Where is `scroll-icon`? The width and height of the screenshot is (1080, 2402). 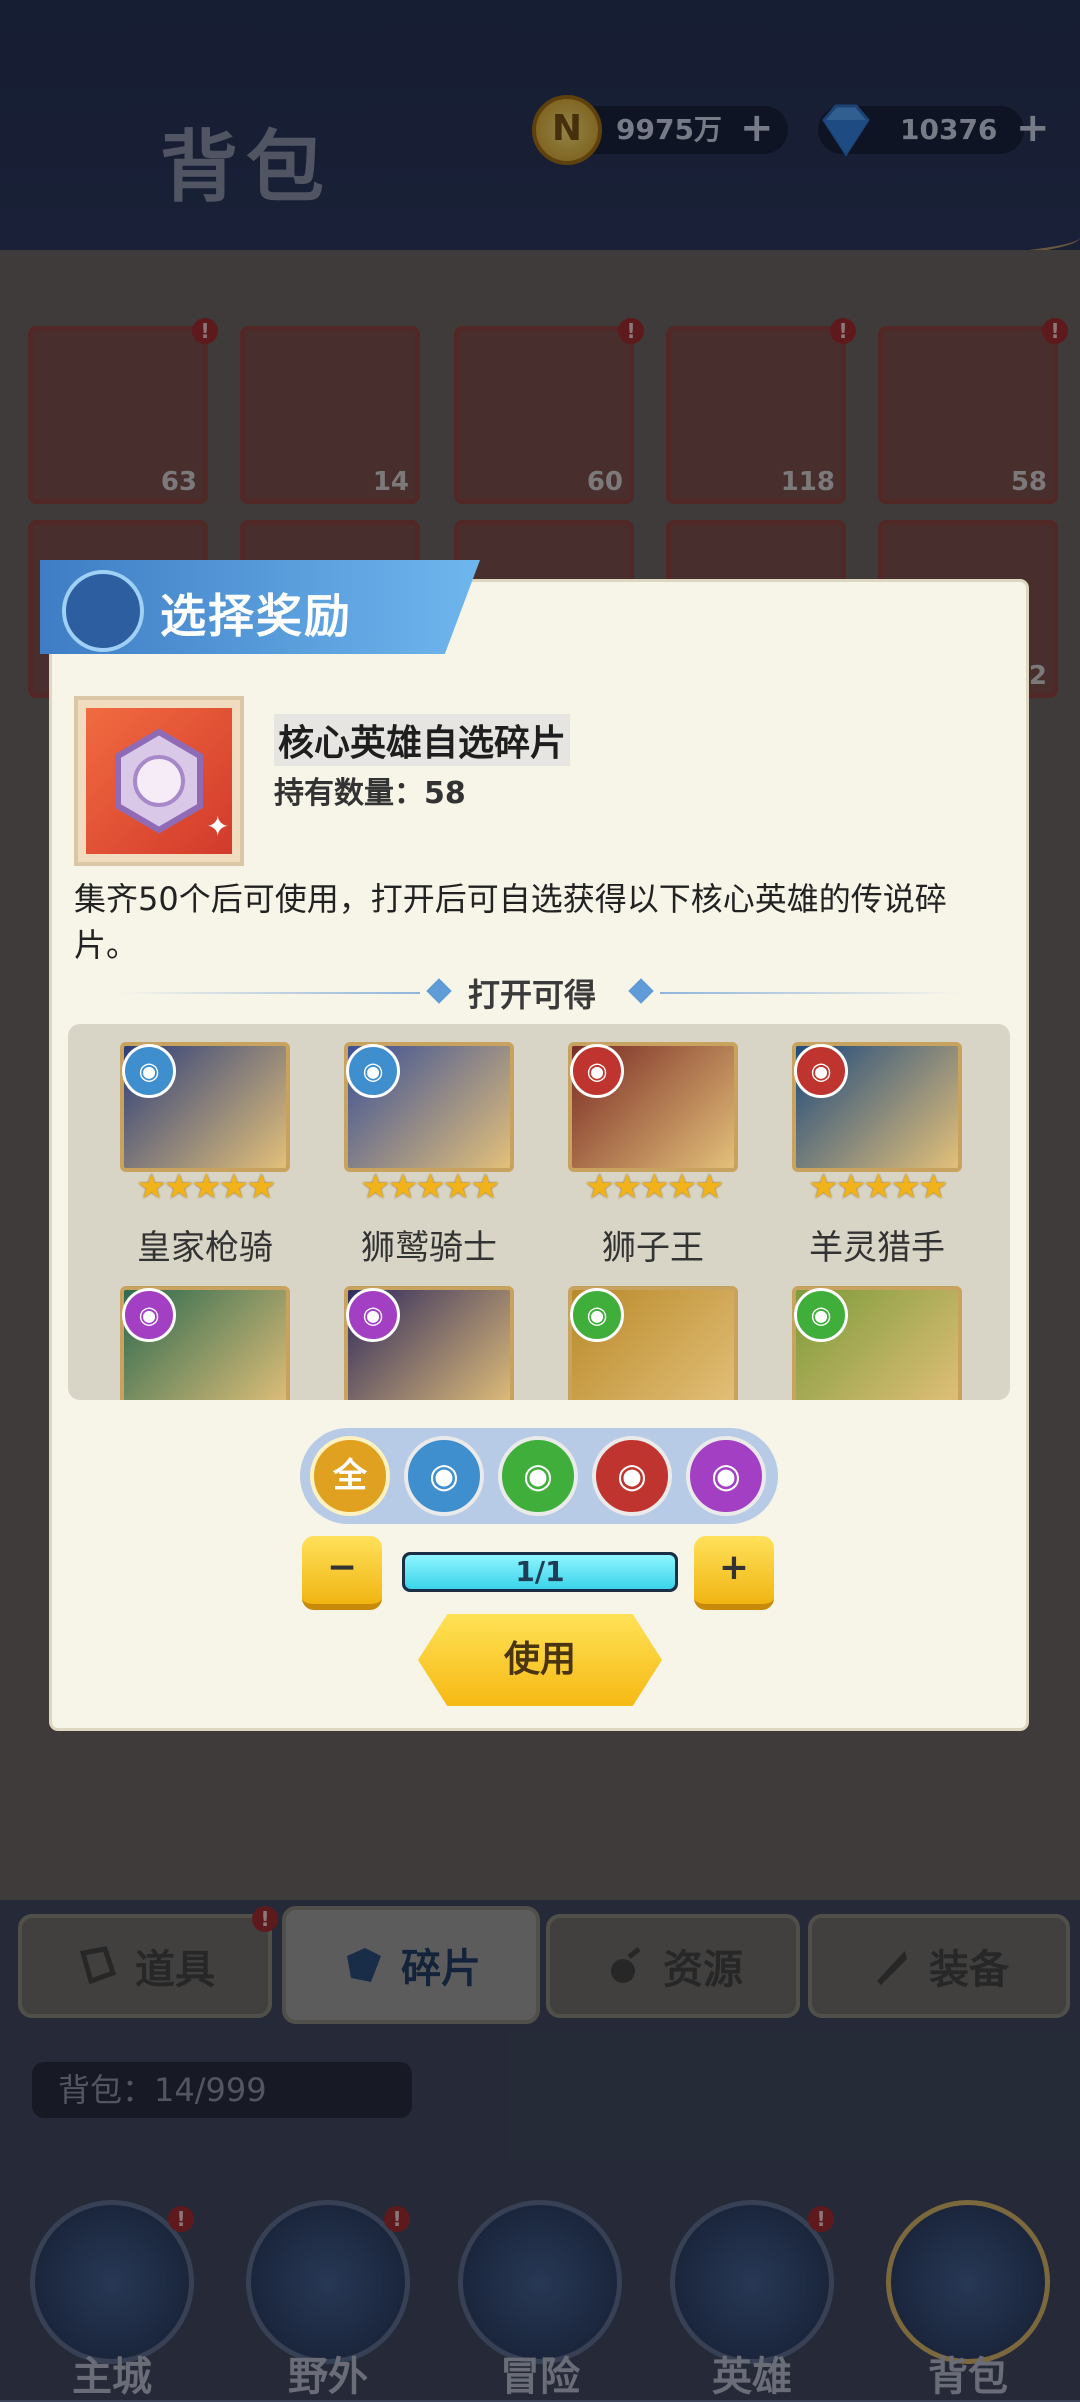
scroll-icon is located at coordinates (103, 611).